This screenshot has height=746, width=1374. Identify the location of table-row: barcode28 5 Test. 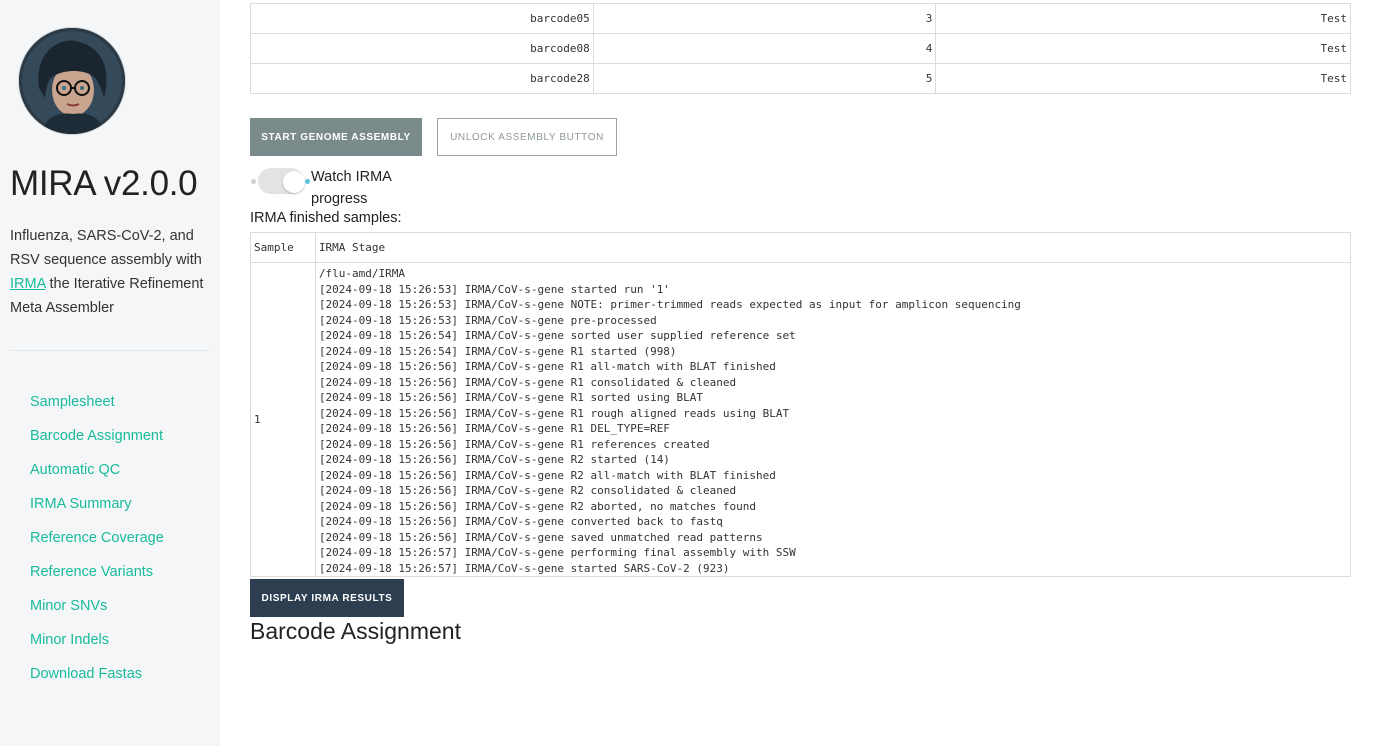
(800, 78).